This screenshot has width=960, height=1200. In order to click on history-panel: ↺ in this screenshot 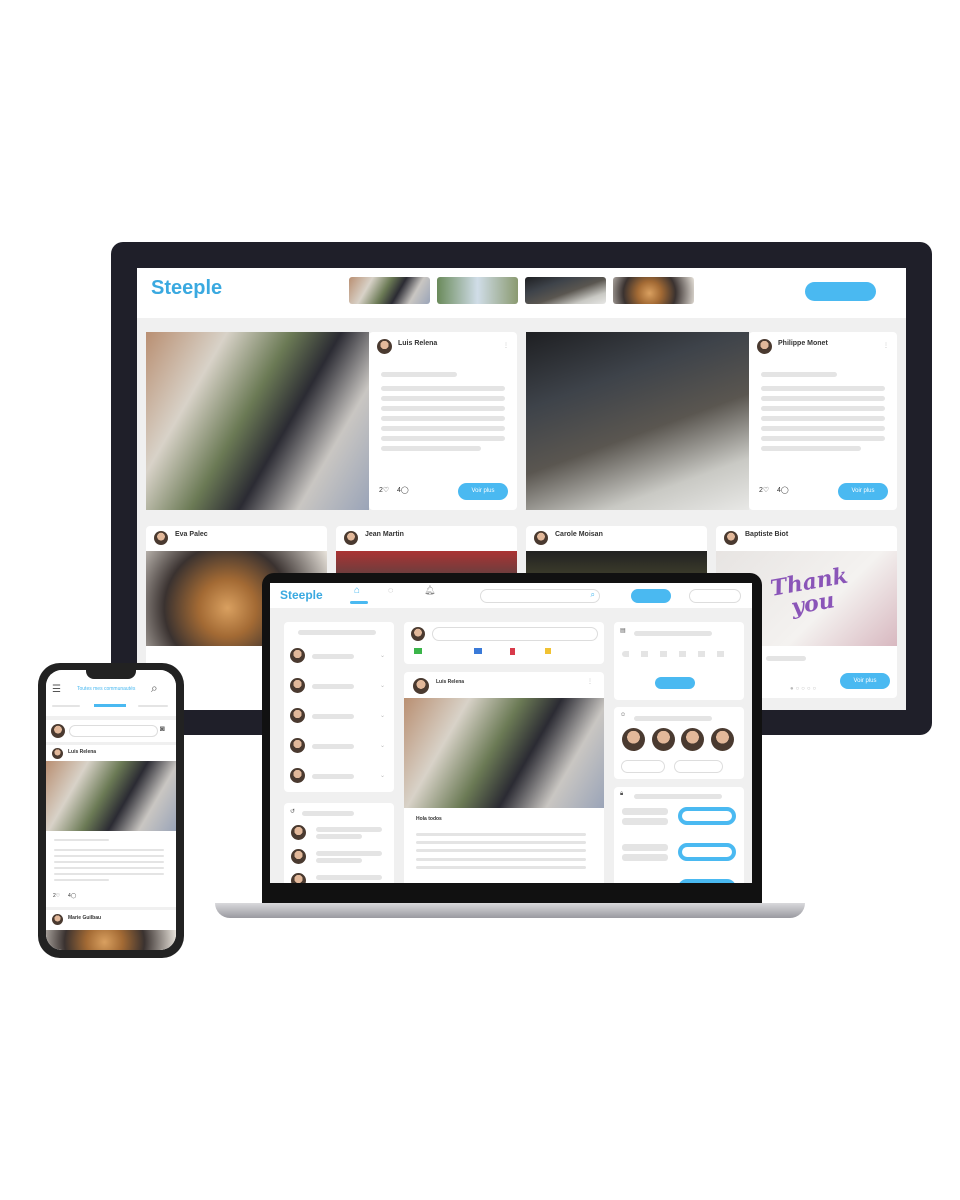, I will do `click(339, 843)`.